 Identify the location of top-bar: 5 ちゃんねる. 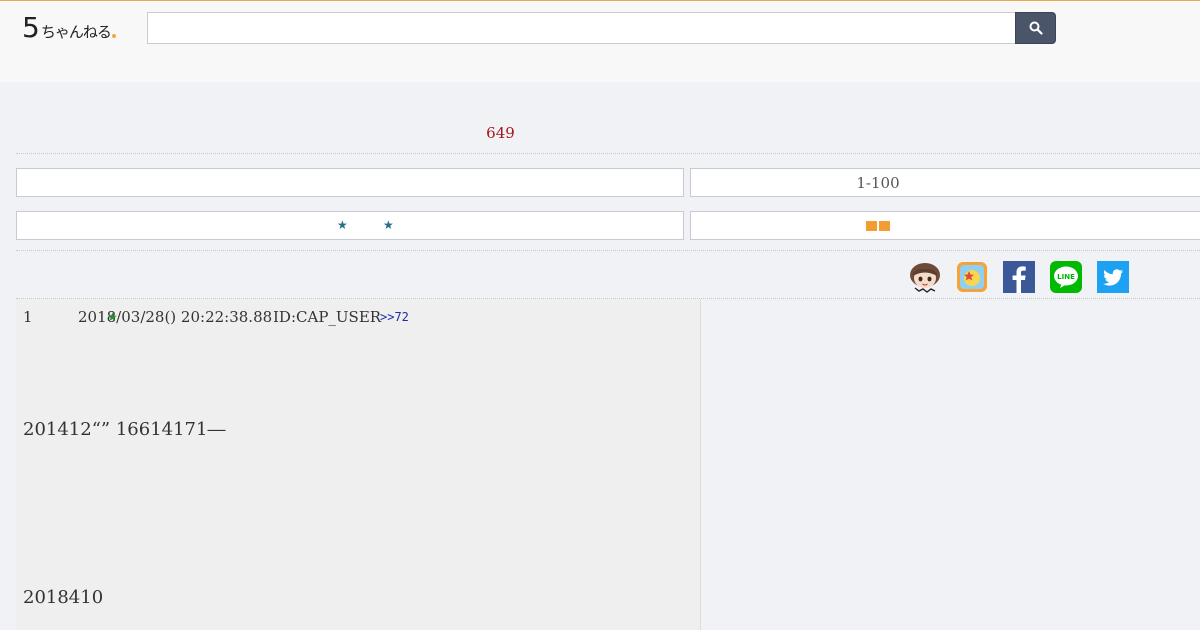
(600, 41).